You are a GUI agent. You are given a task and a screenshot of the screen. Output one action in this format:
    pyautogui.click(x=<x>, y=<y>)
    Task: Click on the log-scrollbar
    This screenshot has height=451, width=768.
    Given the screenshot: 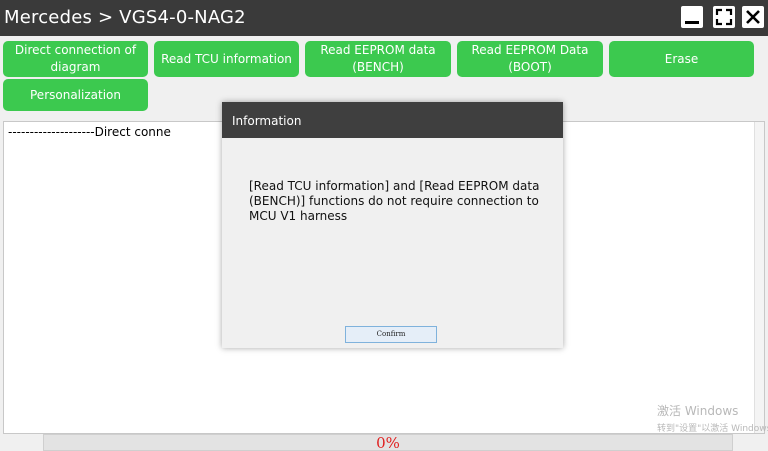 What is the action you would take?
    pyautogui.click(x=759, y=277)
    